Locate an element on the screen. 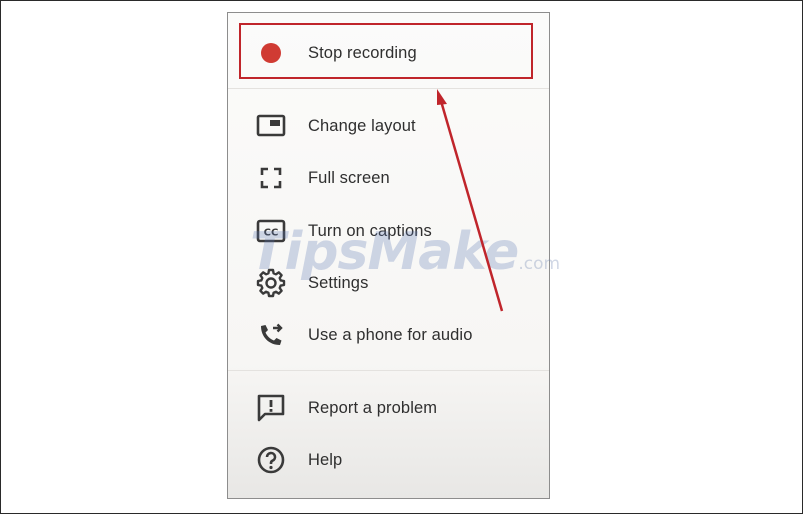 The image size is (803, 514). menu-item-phone-audio: Use a phone for audio is located at coordinates (388, 335).